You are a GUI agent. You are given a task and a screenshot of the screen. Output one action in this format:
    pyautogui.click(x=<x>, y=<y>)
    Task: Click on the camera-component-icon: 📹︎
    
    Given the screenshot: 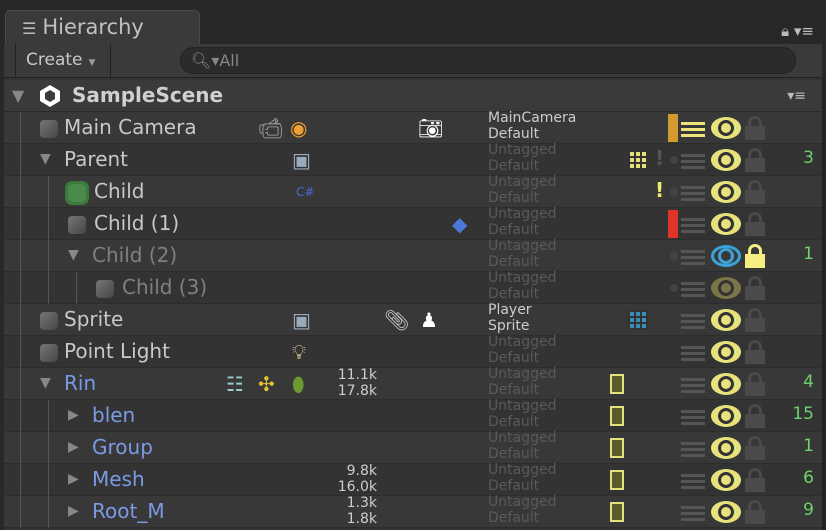 What is the action you would take?
    pyautogui.click(x=270, y=128)
    